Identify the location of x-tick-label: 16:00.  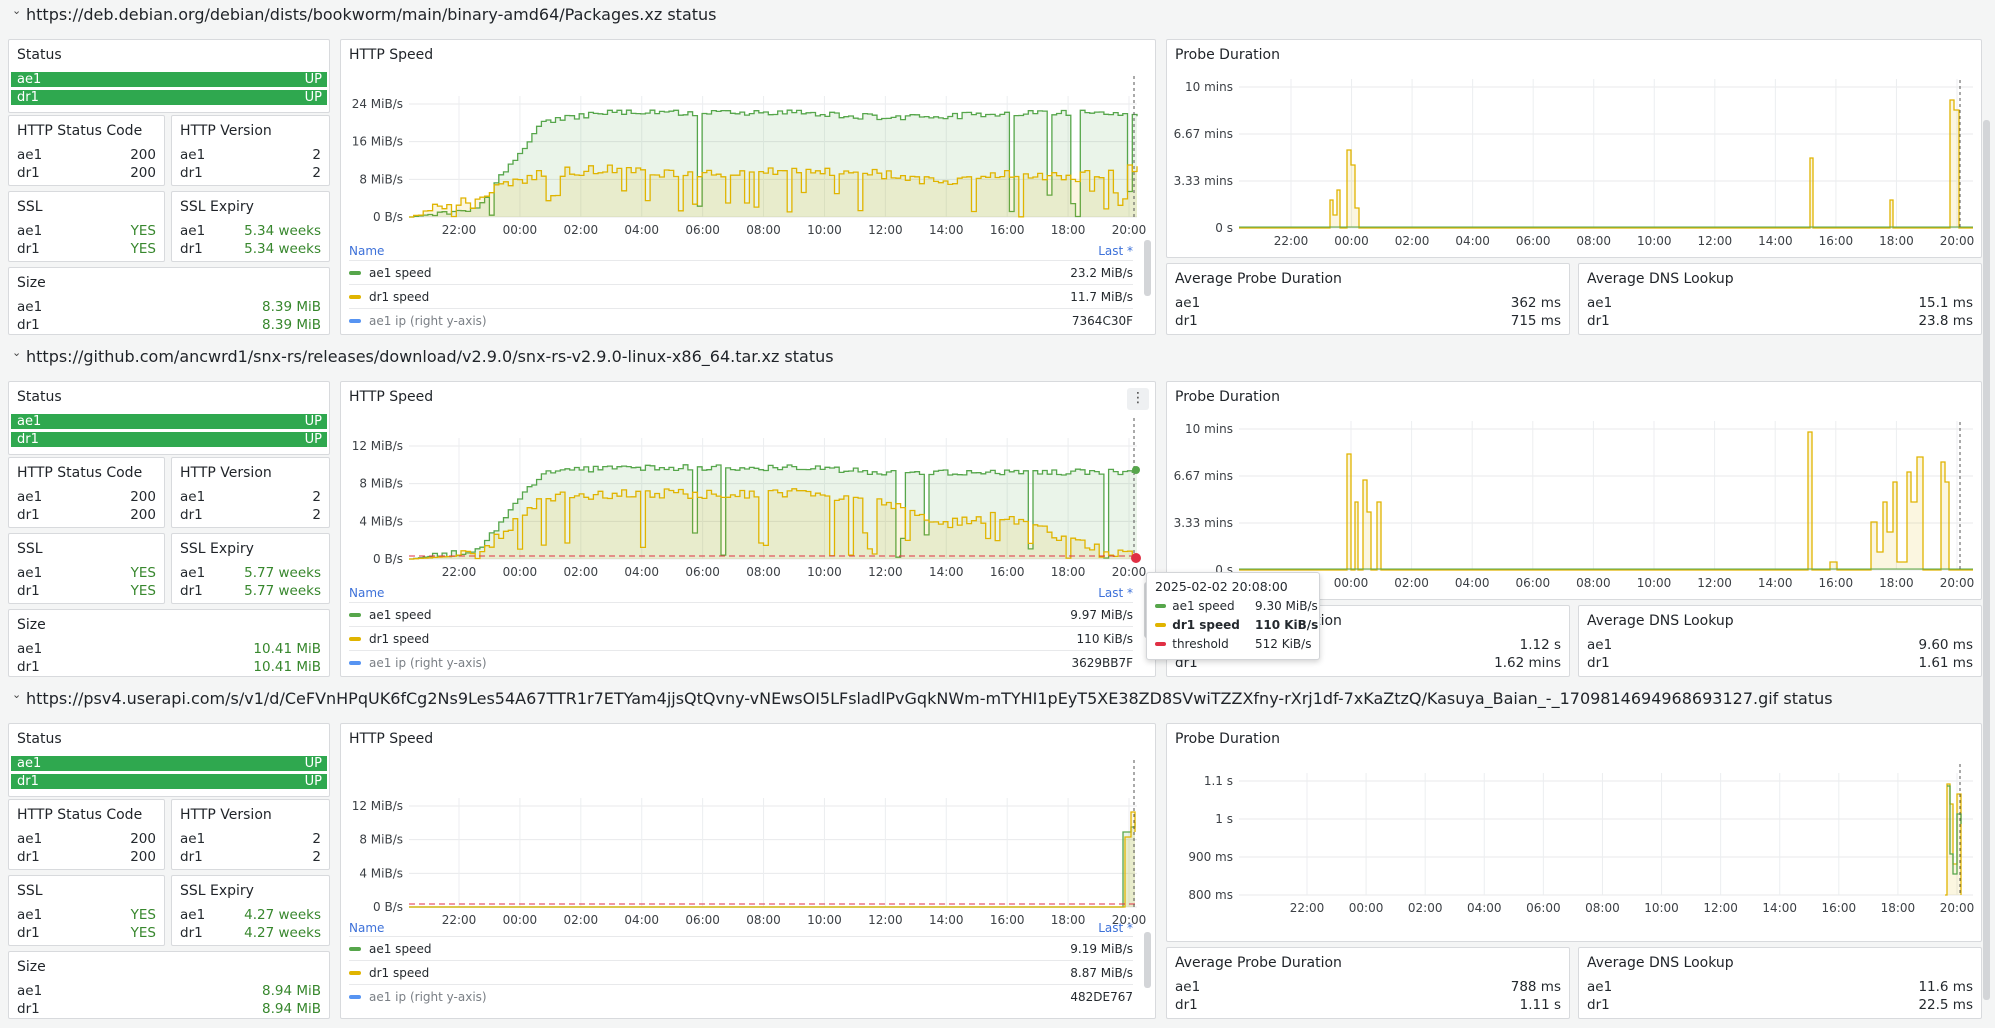
(1007, 230).